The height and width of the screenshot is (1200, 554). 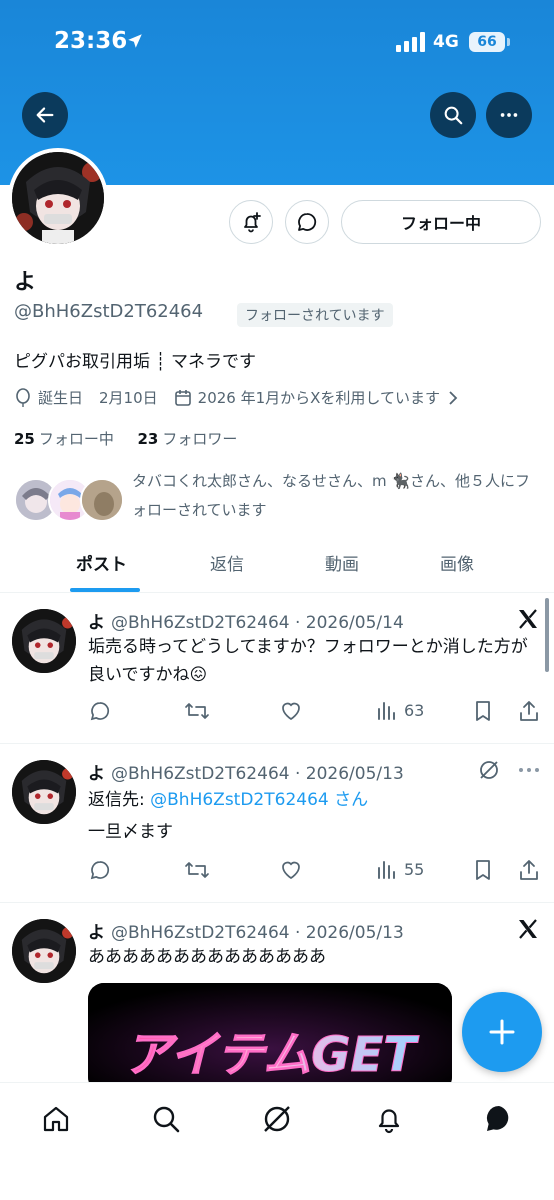 I want to click on post-header: よ @BhH6ZstD2T62464 · 2026/05/14, so click(x=246, y=620).